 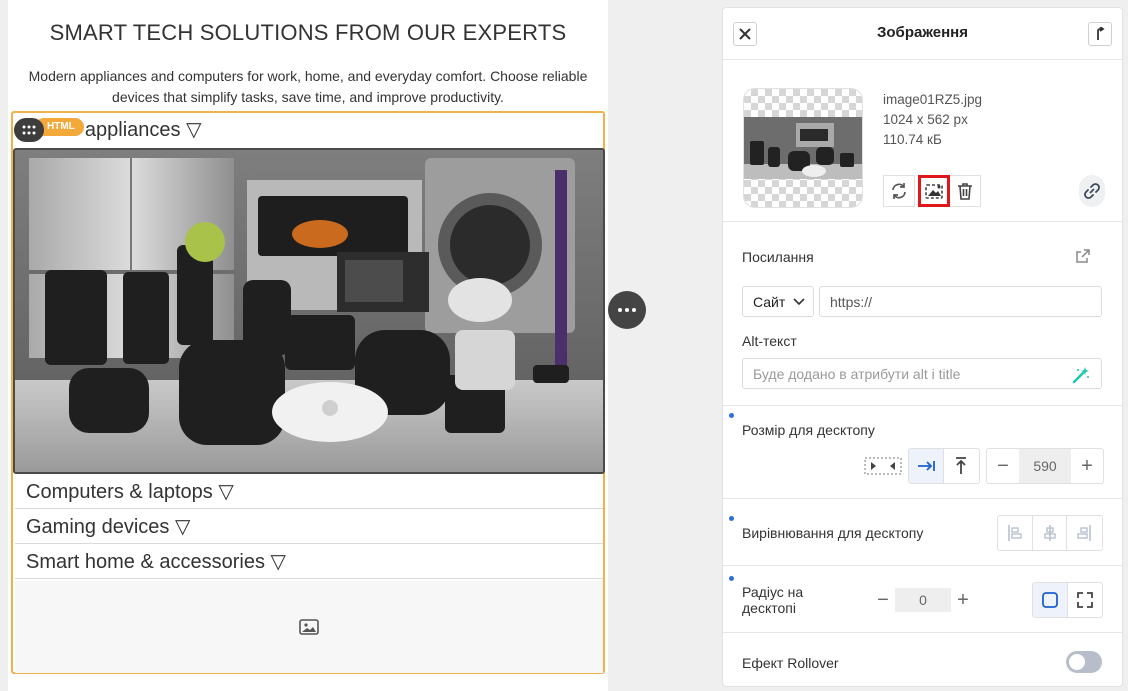 I want to click on fit-width-button, so click(x=926, y=466).